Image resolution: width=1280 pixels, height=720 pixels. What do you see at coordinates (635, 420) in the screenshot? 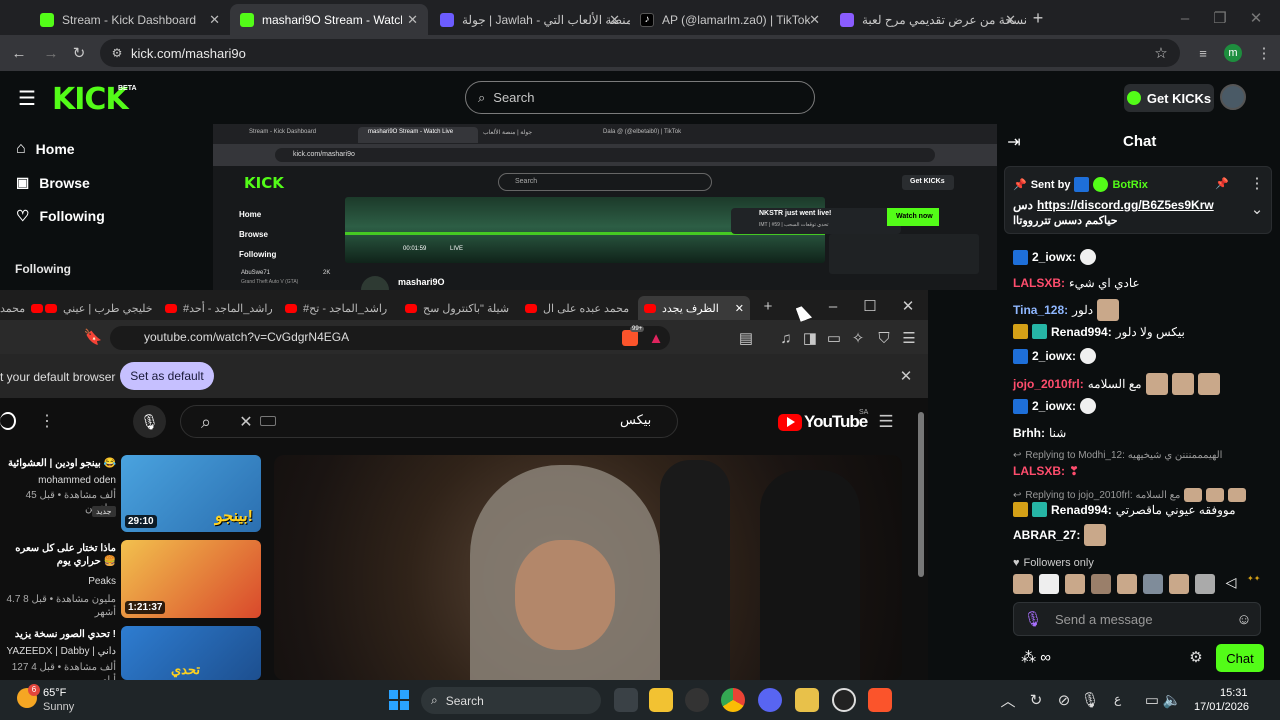
I see `yt-search-value: بيكس` at bounding box center [635, 420].